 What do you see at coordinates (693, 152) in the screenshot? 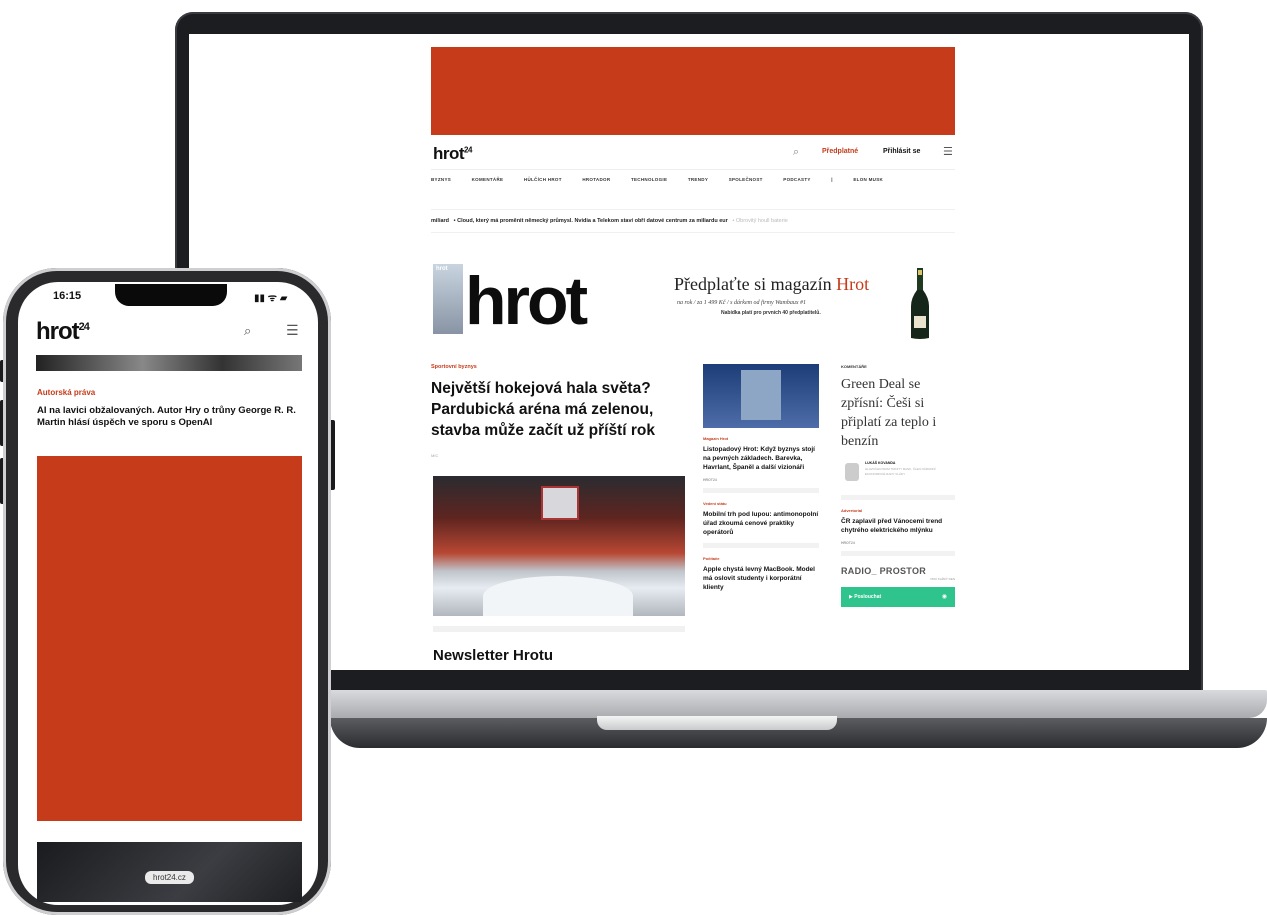
I see `site-header: hrot24 ⌕ Předplatné Přihlásit se ☰` at bounding box center [693, 152].